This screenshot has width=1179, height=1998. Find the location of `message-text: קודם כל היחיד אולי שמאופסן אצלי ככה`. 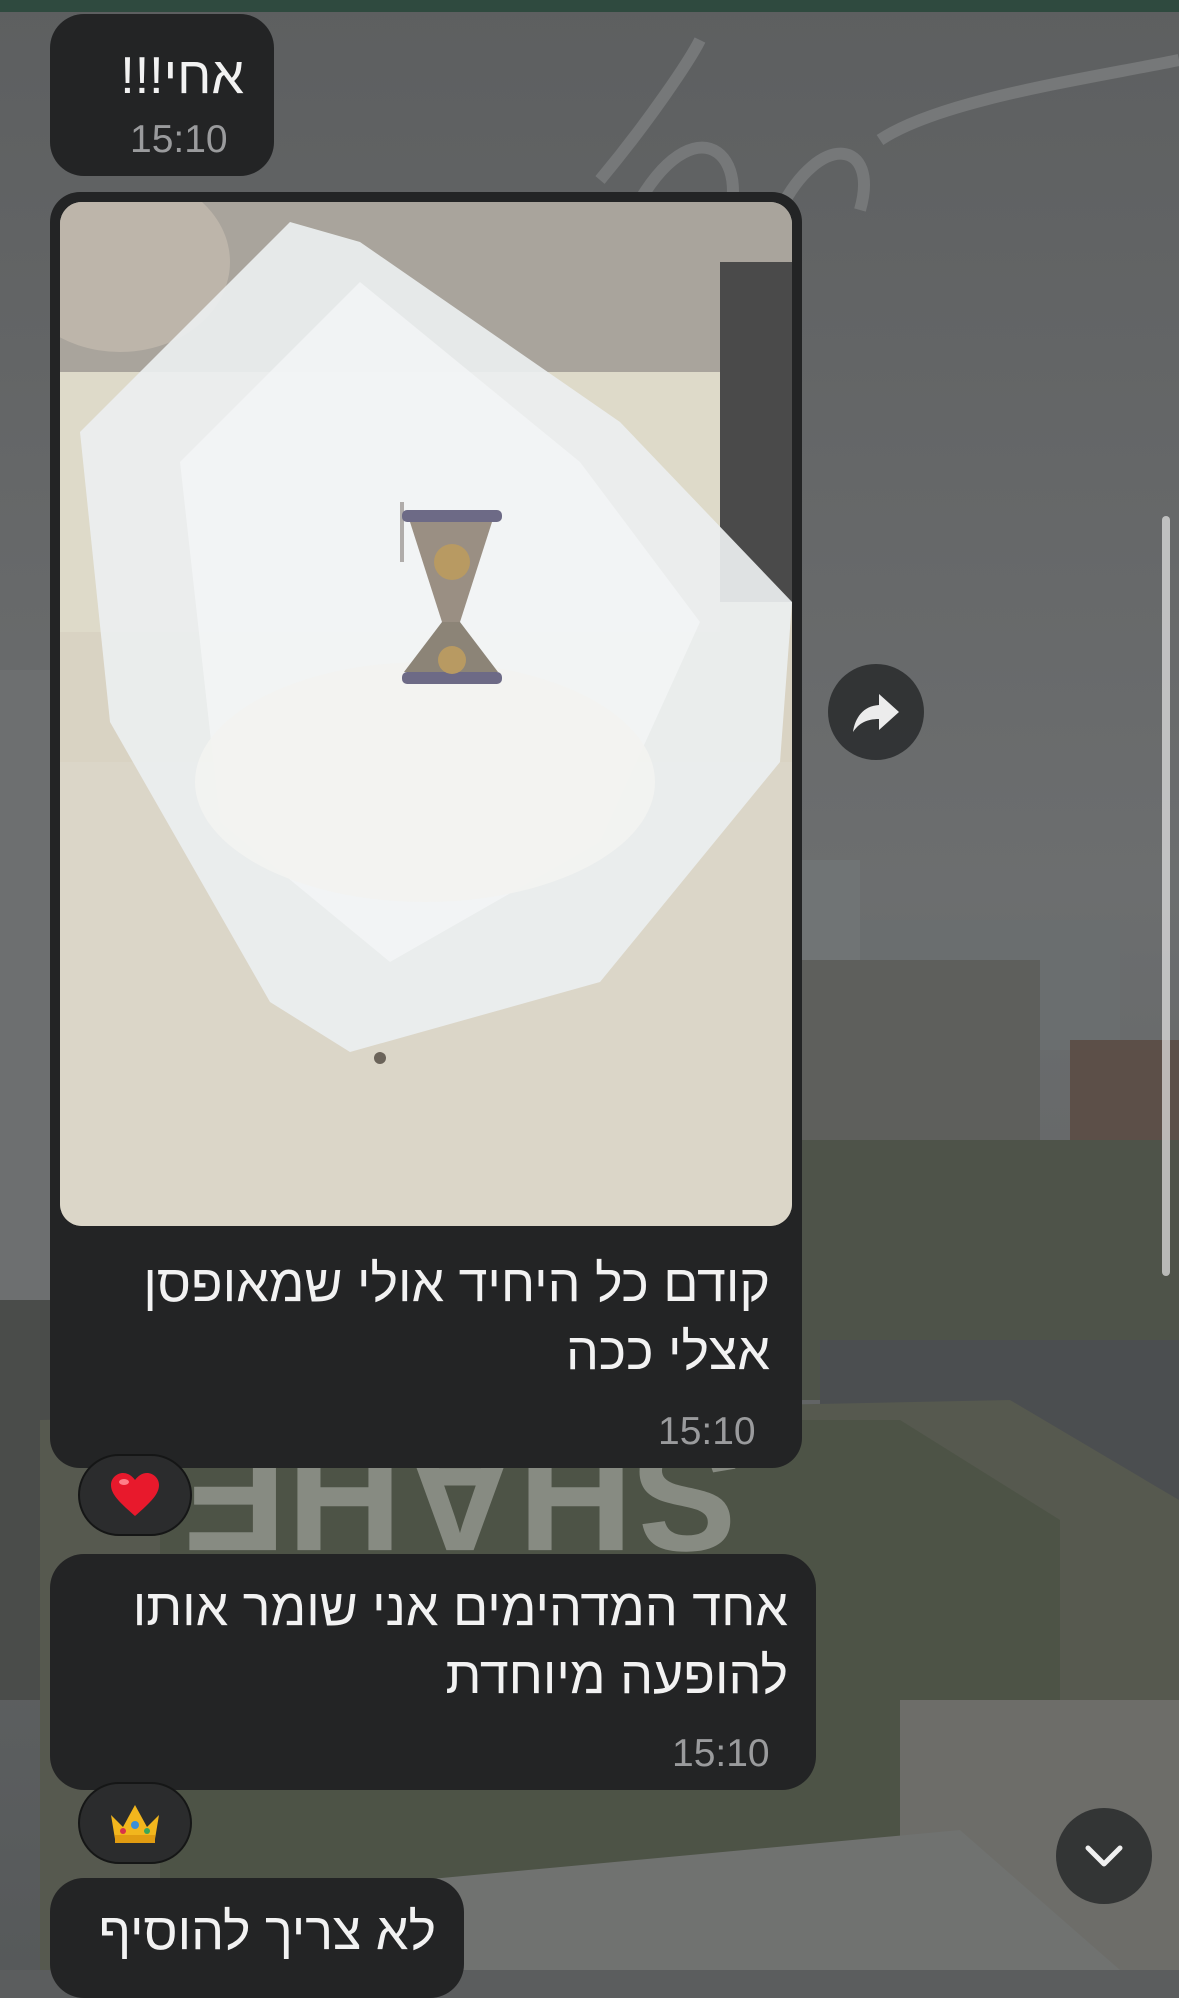

message-text: קודם כל היחיד אולי שמאופסן אצלי ככה is located at coordinates (456, 1318).